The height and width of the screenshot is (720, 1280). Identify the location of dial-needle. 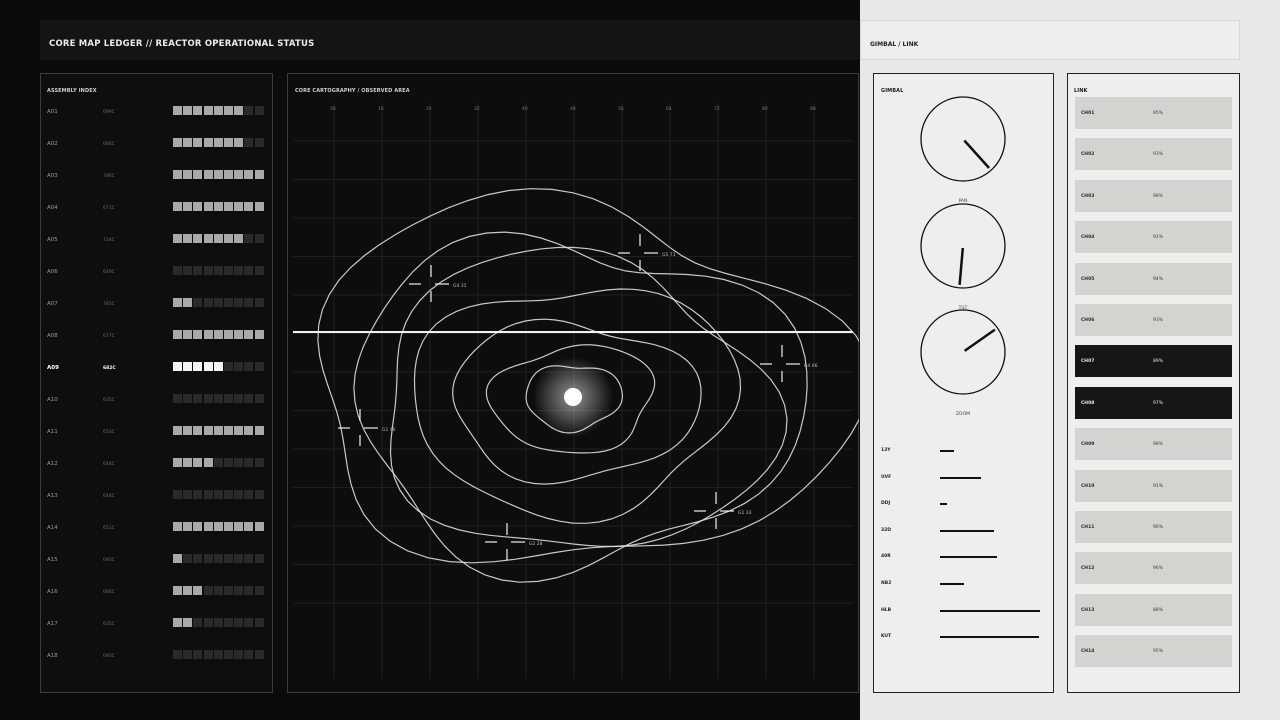
(979, 340).